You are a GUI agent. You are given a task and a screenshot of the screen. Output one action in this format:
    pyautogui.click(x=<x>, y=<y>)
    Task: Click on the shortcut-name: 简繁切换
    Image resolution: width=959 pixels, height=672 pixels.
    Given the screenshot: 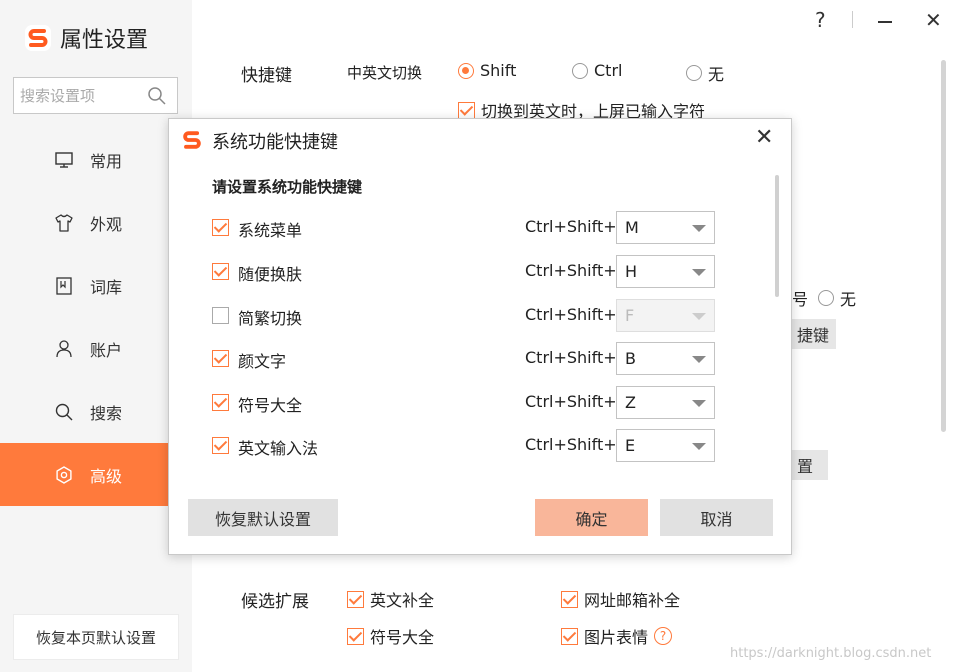 What is the action you would take?
    pyautogui.click(x=270, y=318)
    